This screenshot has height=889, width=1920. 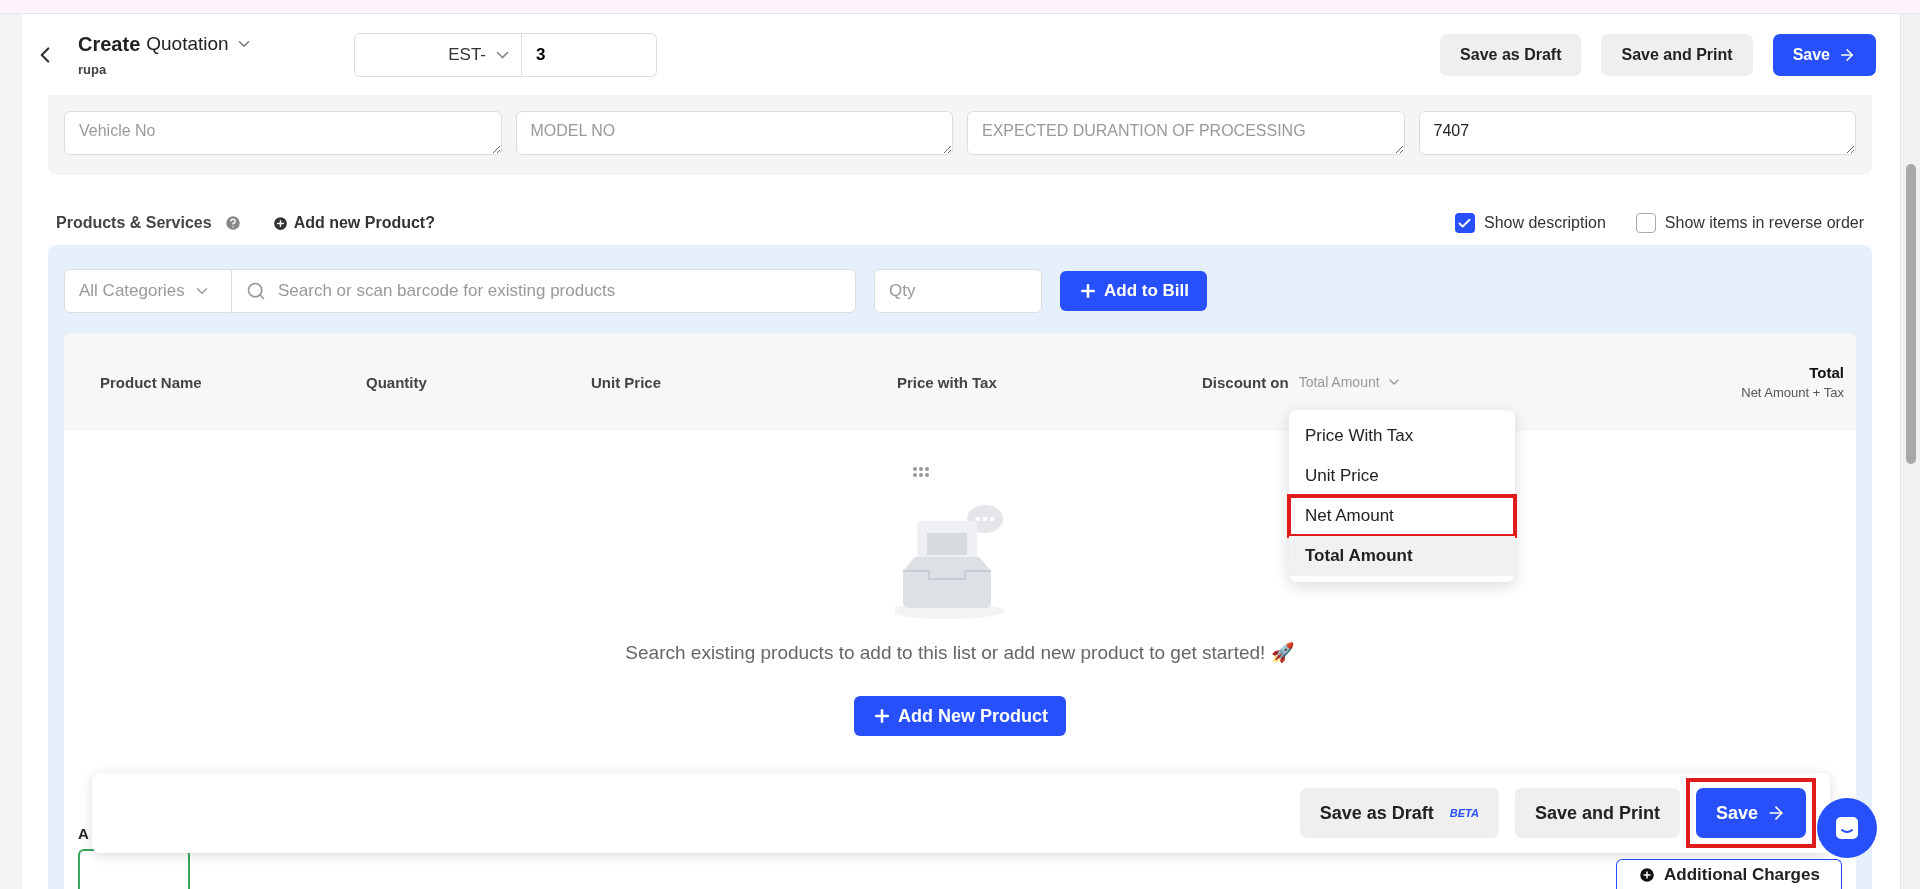 I want to click on text-field: MODEL NO, so click(x=734, y=133).